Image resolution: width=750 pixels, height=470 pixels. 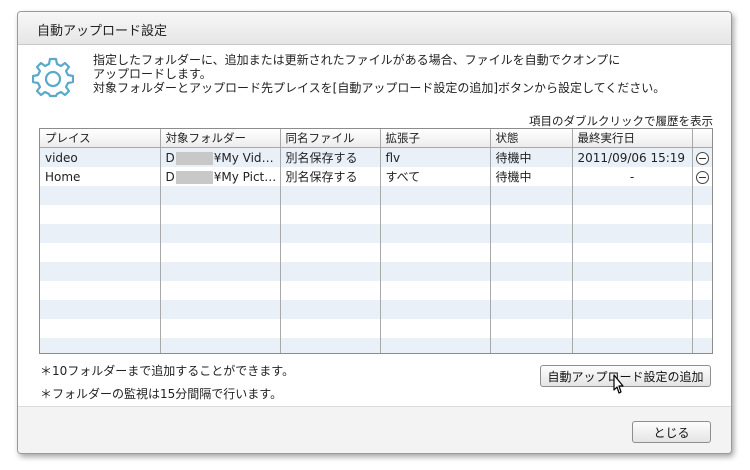 I want to click on double-click-hint: 項目のダブルクリックで履歴を表示, so click(x=621, y=121).